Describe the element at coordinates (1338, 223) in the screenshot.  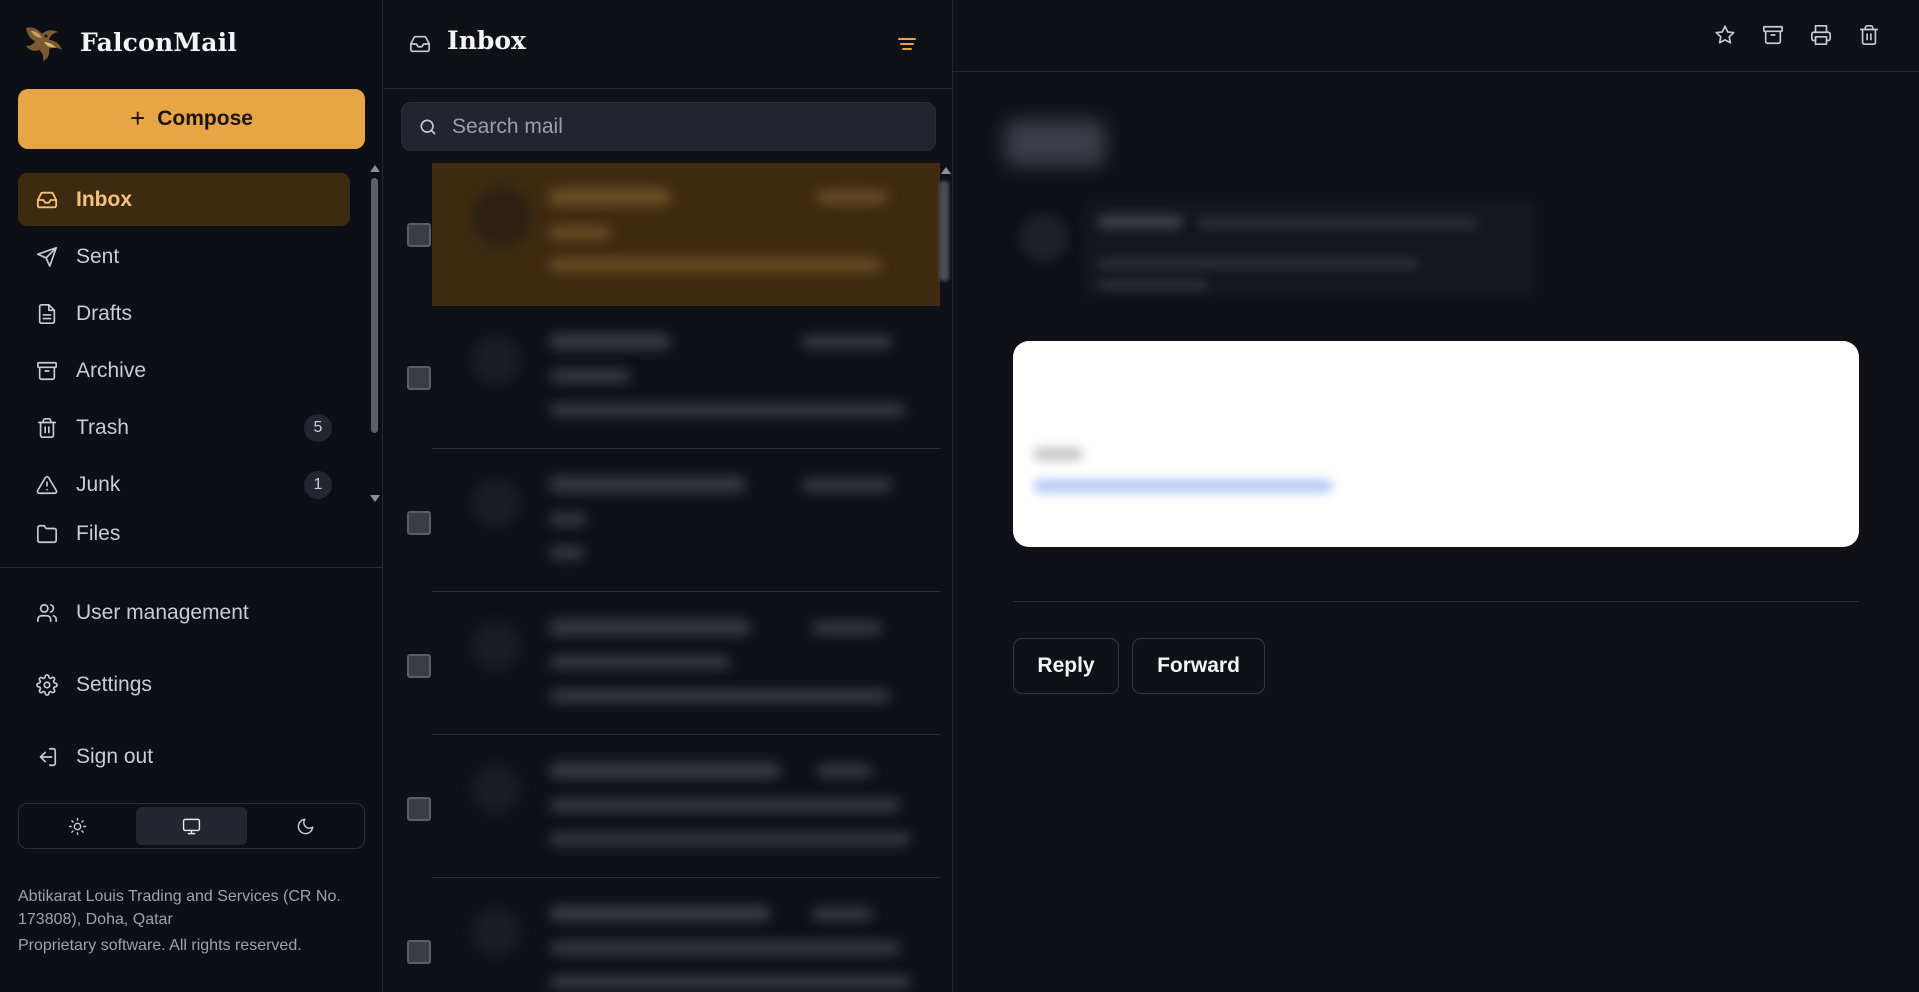
I see `sender-email-redacted` at that location.